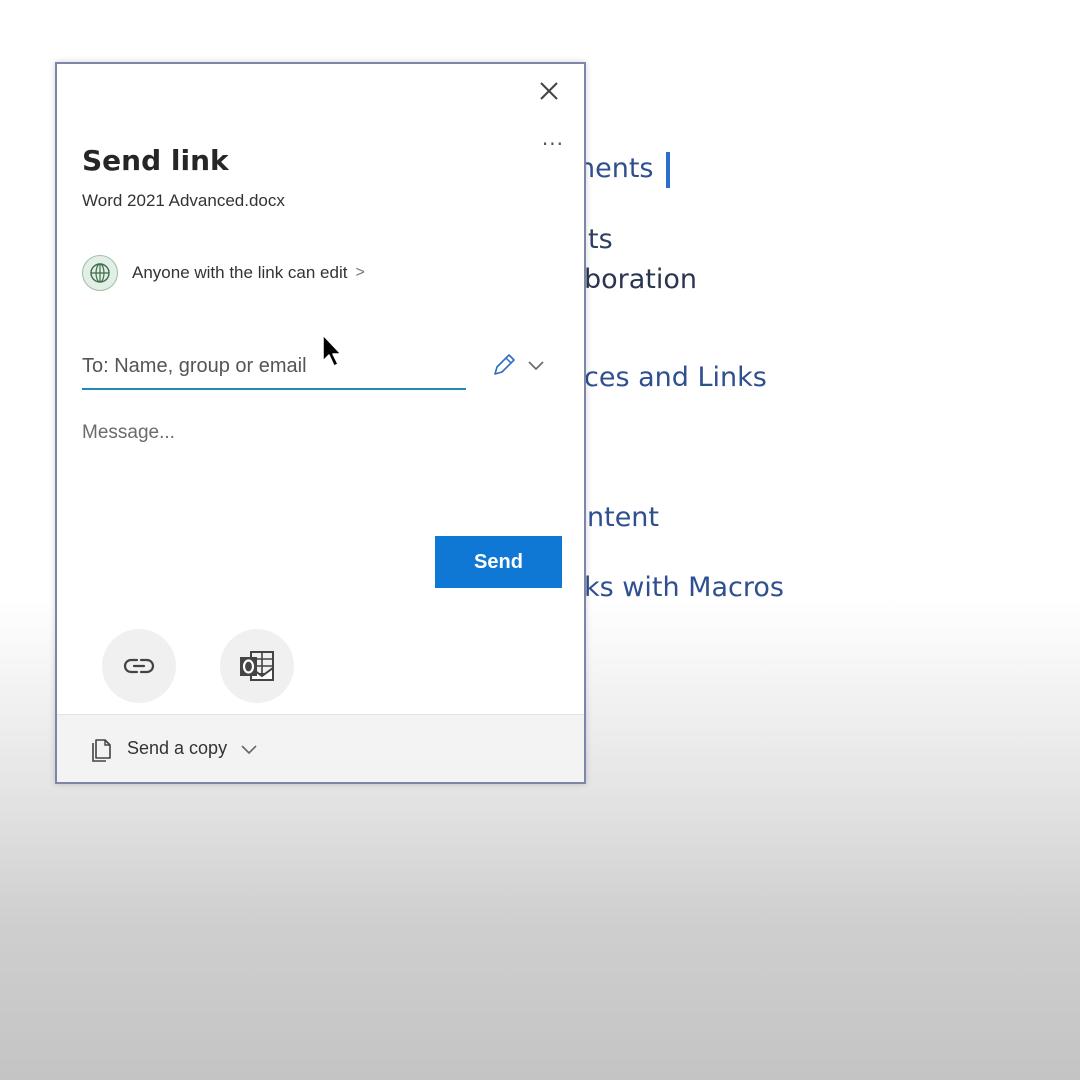 The height and width of the screenshot is (1080, 1080). What do you see at coordinates (668, 170) in the screenshot?
I see `text-cursor` at bounding box center [668, 170].